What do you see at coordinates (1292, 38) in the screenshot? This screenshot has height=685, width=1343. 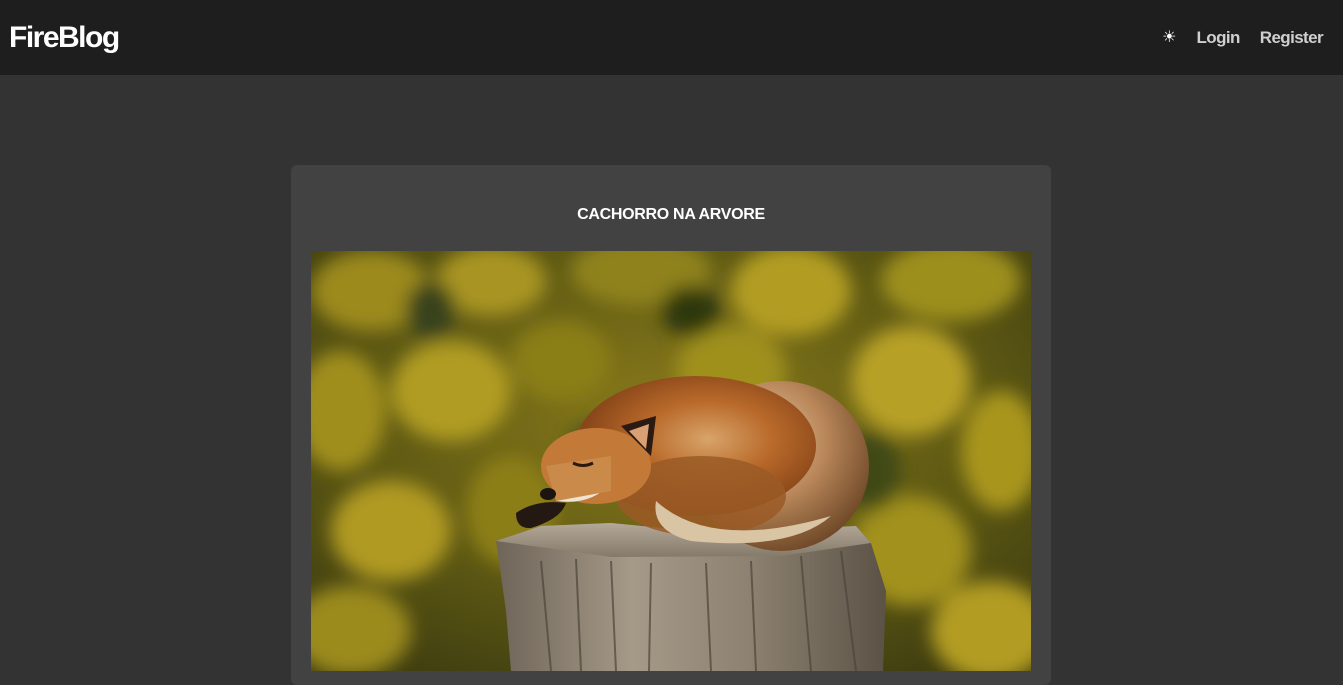 I see `register-link: Register` at bounding box center [1292, 38].